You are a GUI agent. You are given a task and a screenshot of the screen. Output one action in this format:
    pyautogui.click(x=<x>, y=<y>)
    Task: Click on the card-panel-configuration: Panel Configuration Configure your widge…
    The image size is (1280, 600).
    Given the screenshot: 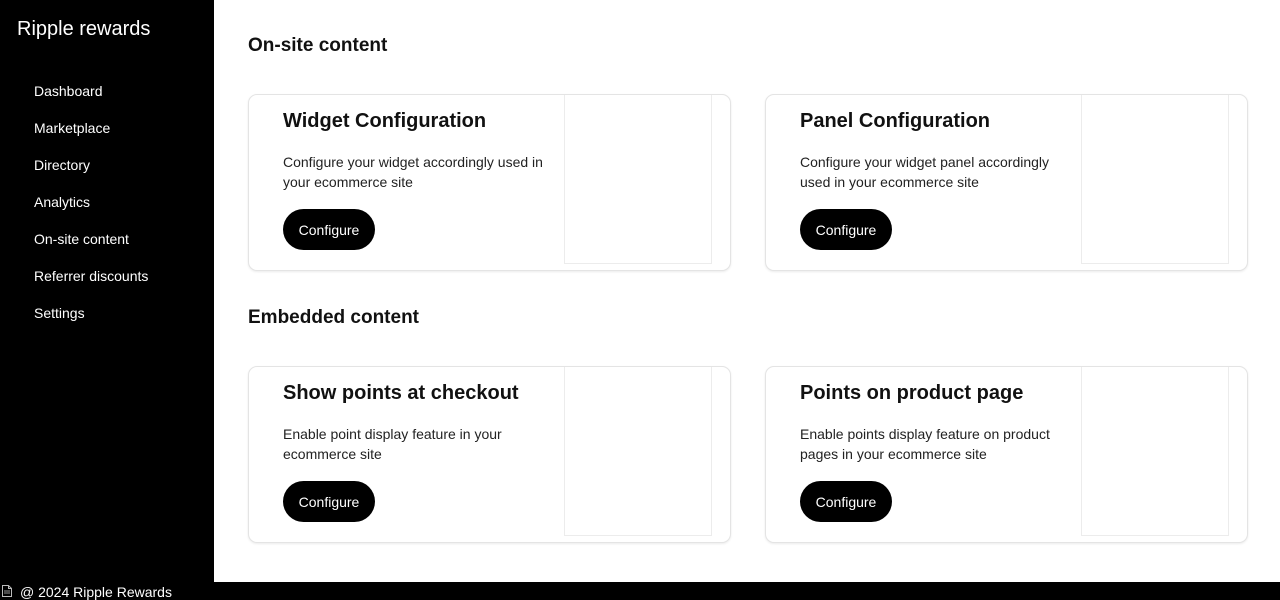 What is the action you would take?
    pyautogui.click(x=1006, y=182)
    